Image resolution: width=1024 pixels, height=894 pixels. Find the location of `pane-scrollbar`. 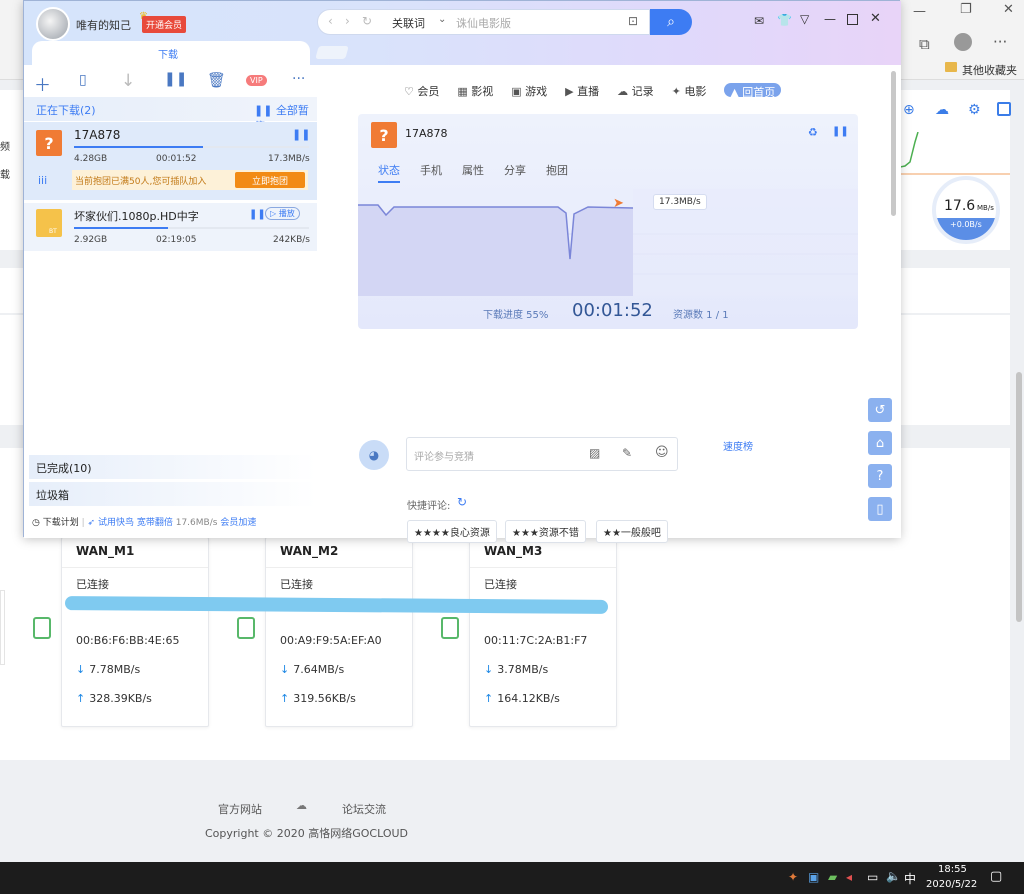

pane-scrollbar is located at coordinates (893, 143).